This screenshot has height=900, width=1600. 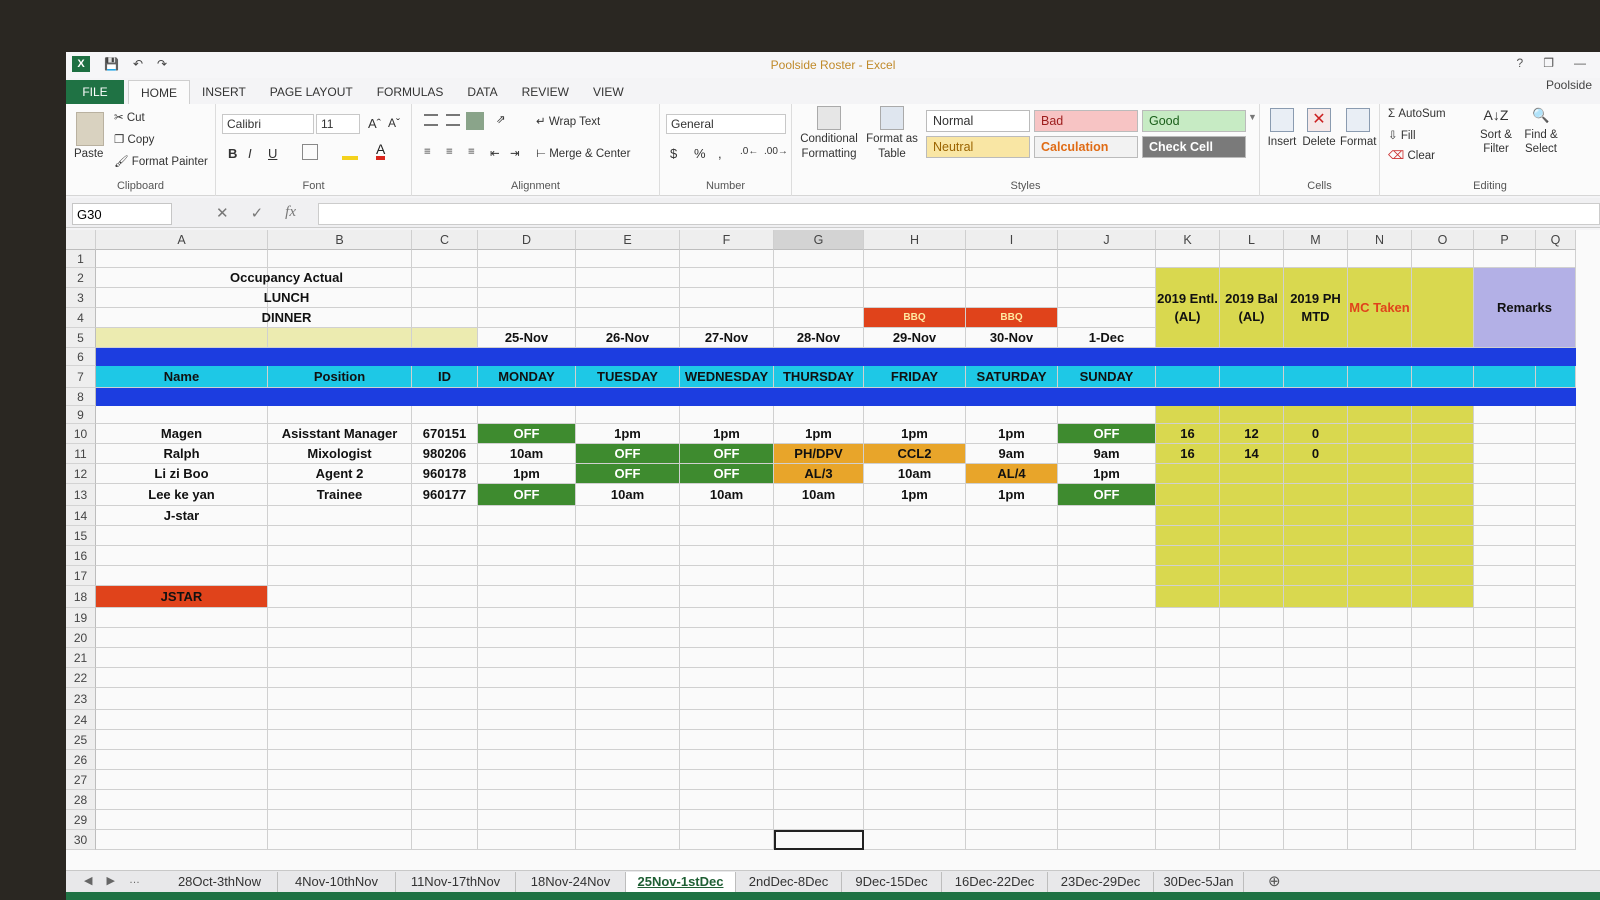 What do you see at coordinates (789, 882) in the screenshot?
I see `sheet-tab: 2ndDec-8Dec` at bounding box center [789, 882].